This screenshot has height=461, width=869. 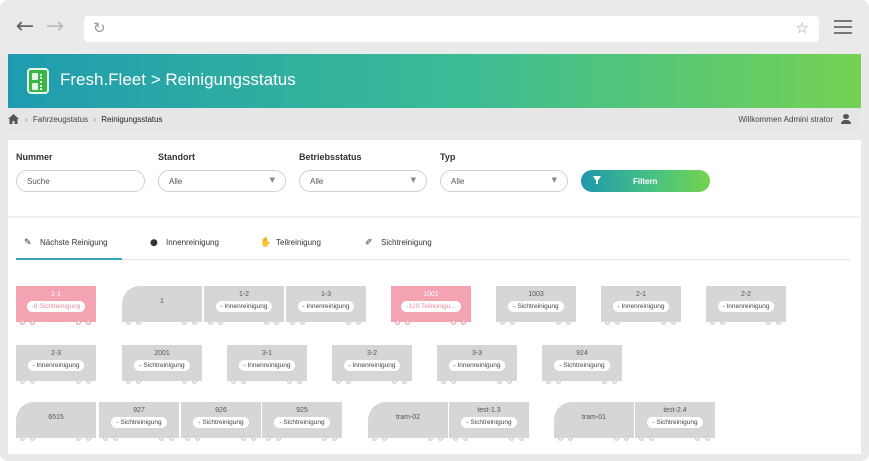 I want to click on back-arrow-icon: ←, so click(x=25, y=27).